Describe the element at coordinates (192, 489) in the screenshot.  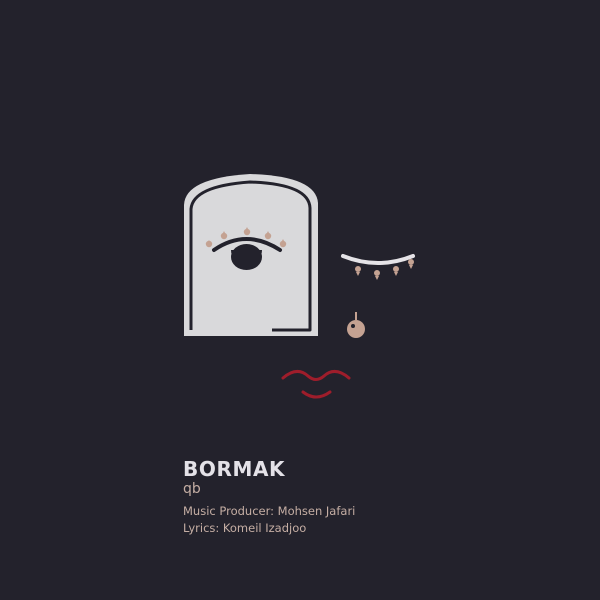
I see `artist-name: qb` at that location.